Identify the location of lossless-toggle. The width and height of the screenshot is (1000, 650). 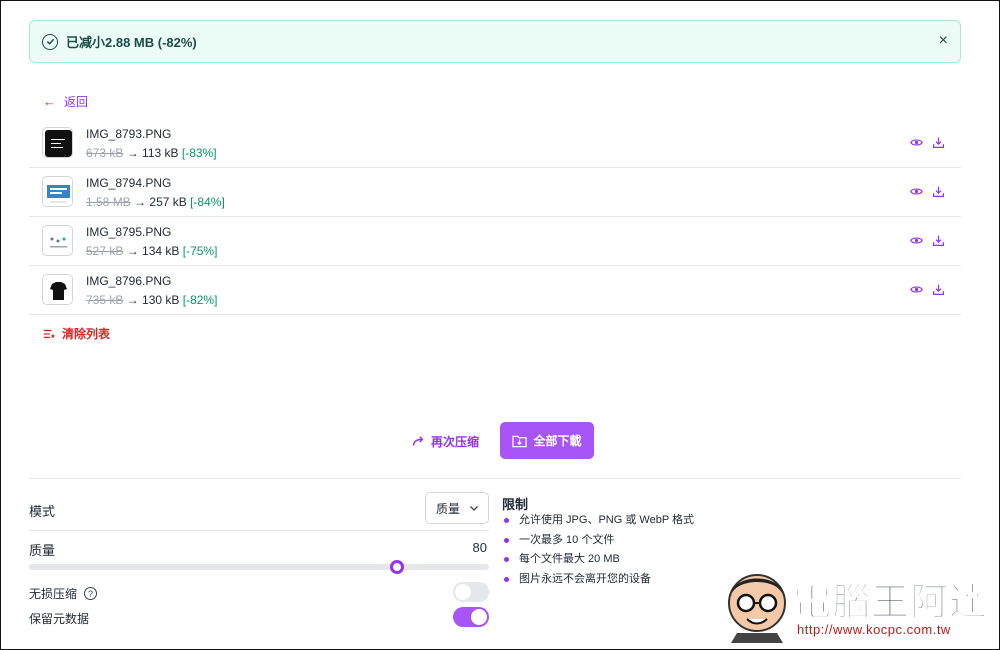
(471, 592).